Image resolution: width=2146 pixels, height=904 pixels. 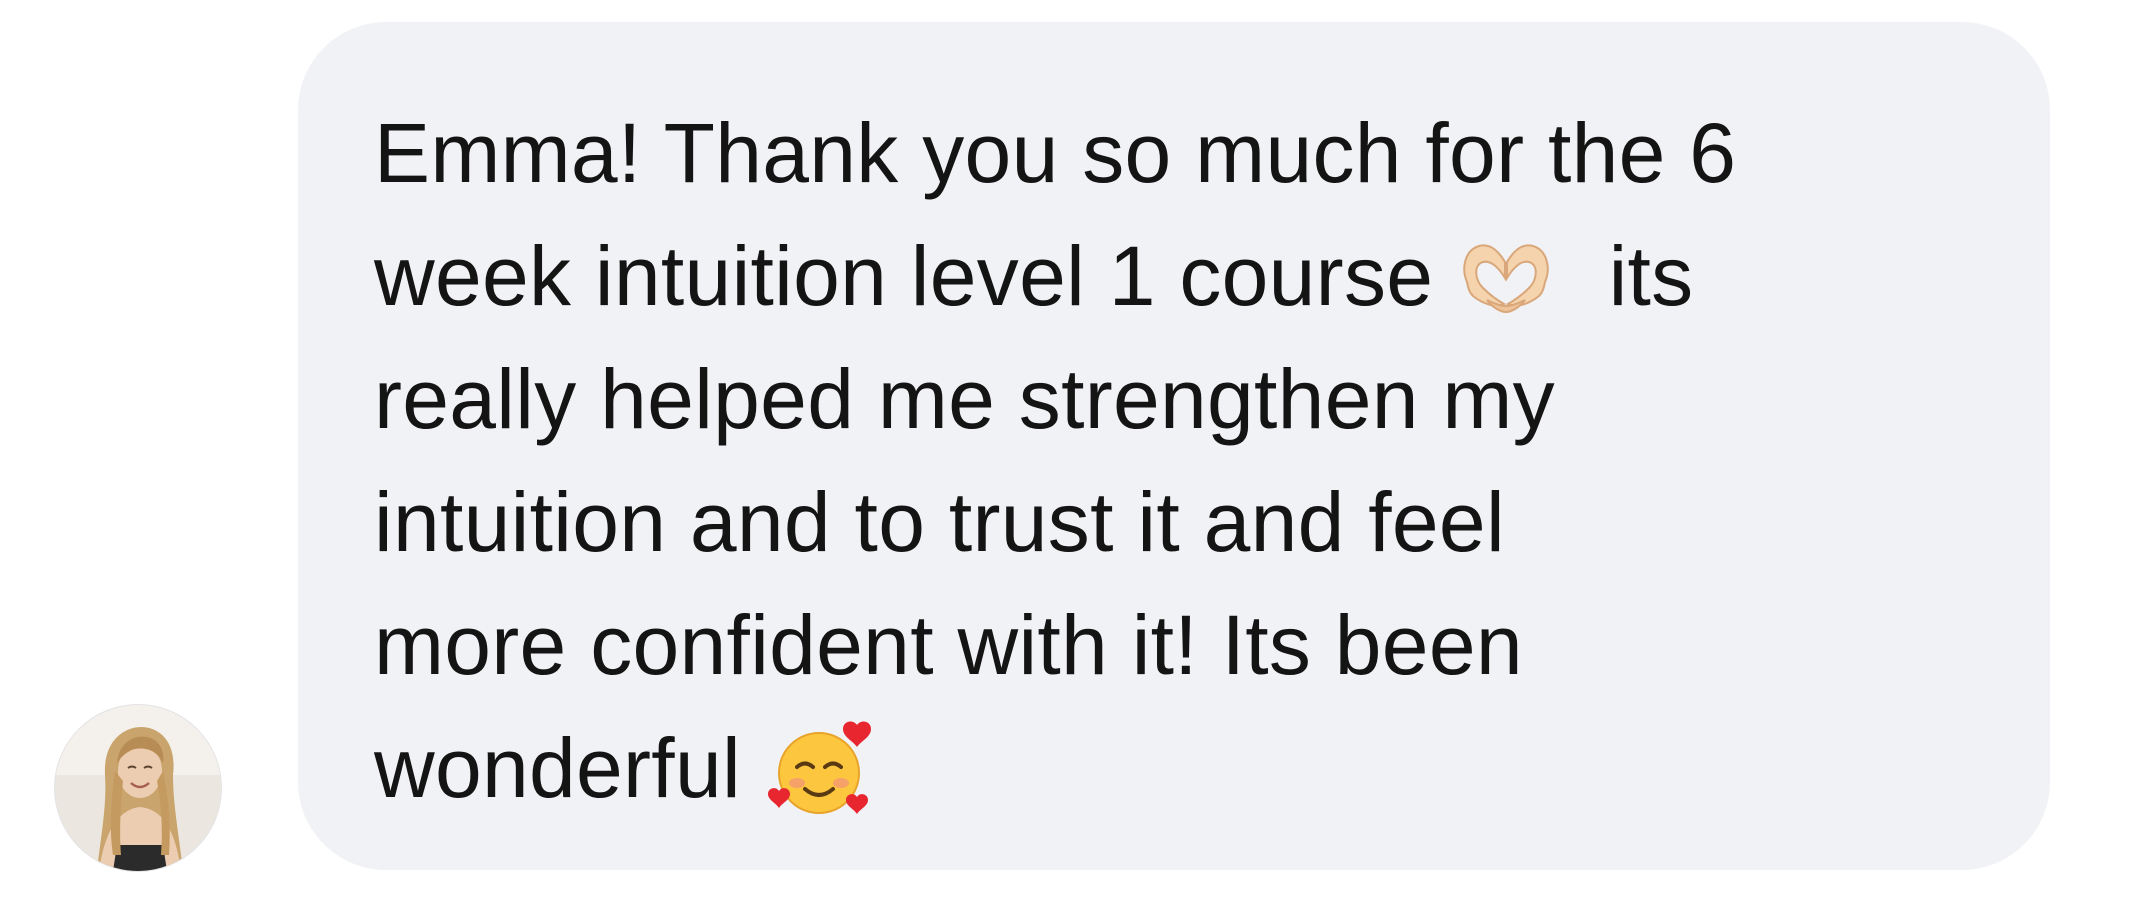 I want to click on avatar, so click(x=138, y=788).